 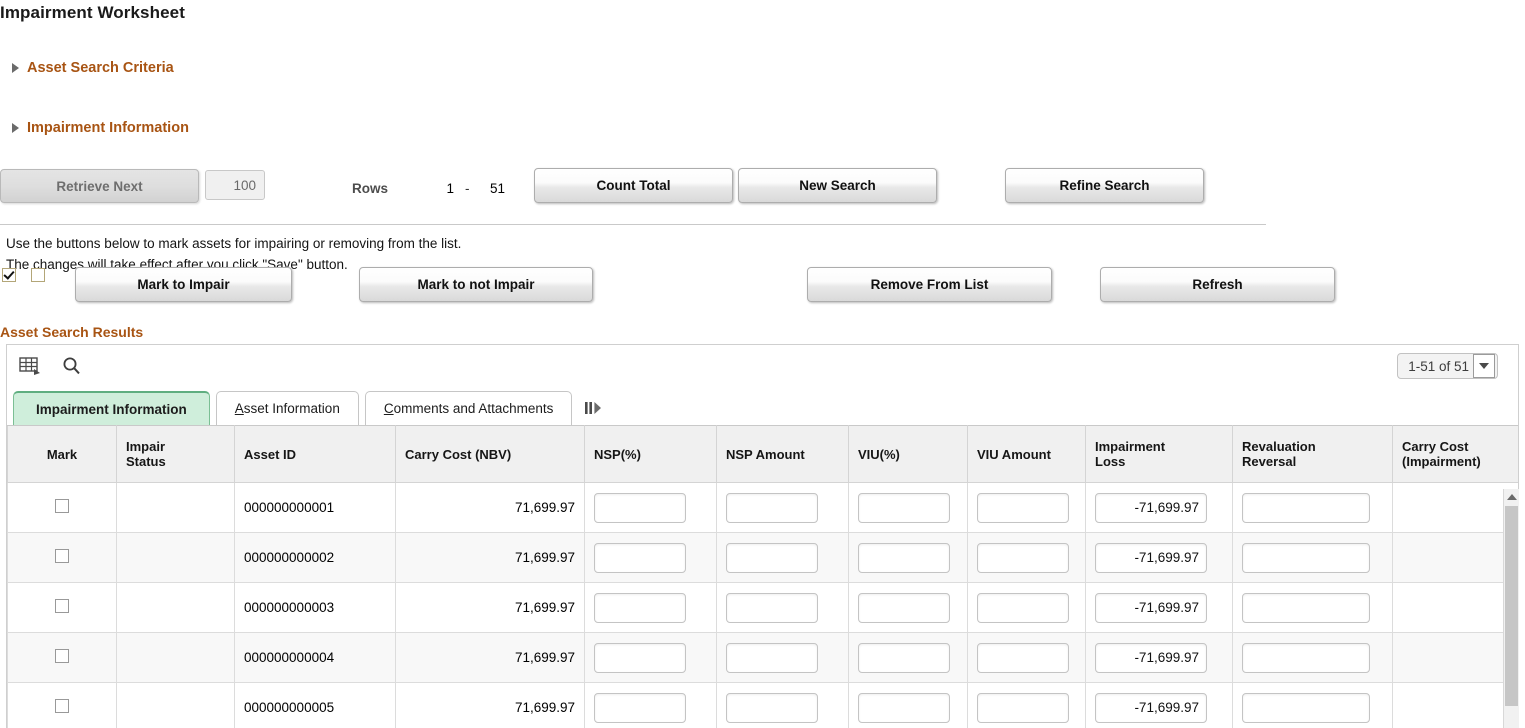 I want to click on triangle-right-icon, so click(x=15, y=68).